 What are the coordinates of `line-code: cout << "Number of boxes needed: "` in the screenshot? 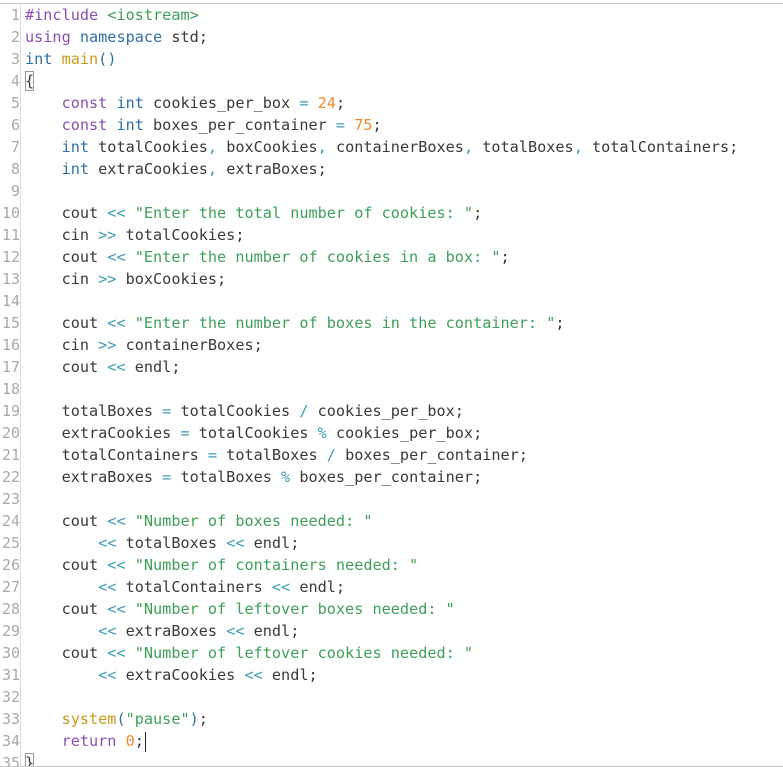 It's located at (199, 521).